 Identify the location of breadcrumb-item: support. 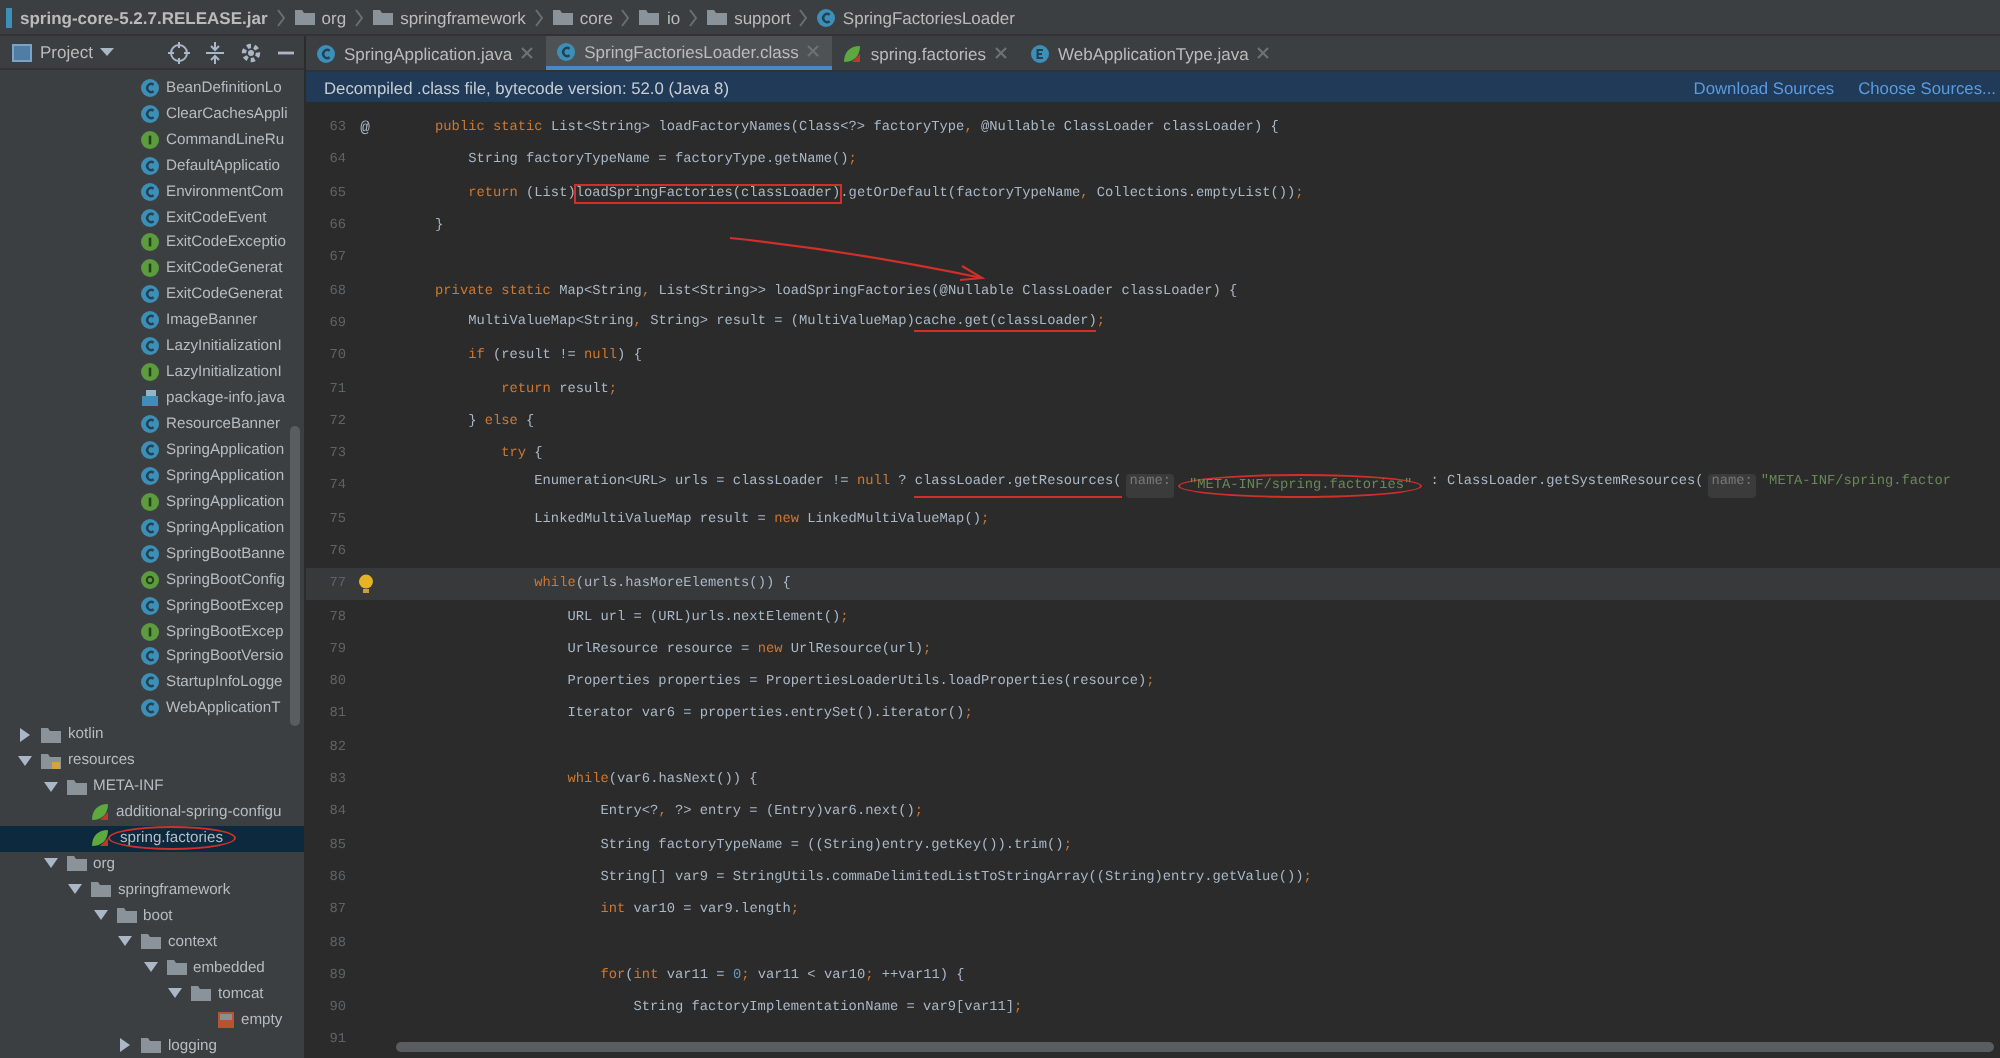
(762, 17).